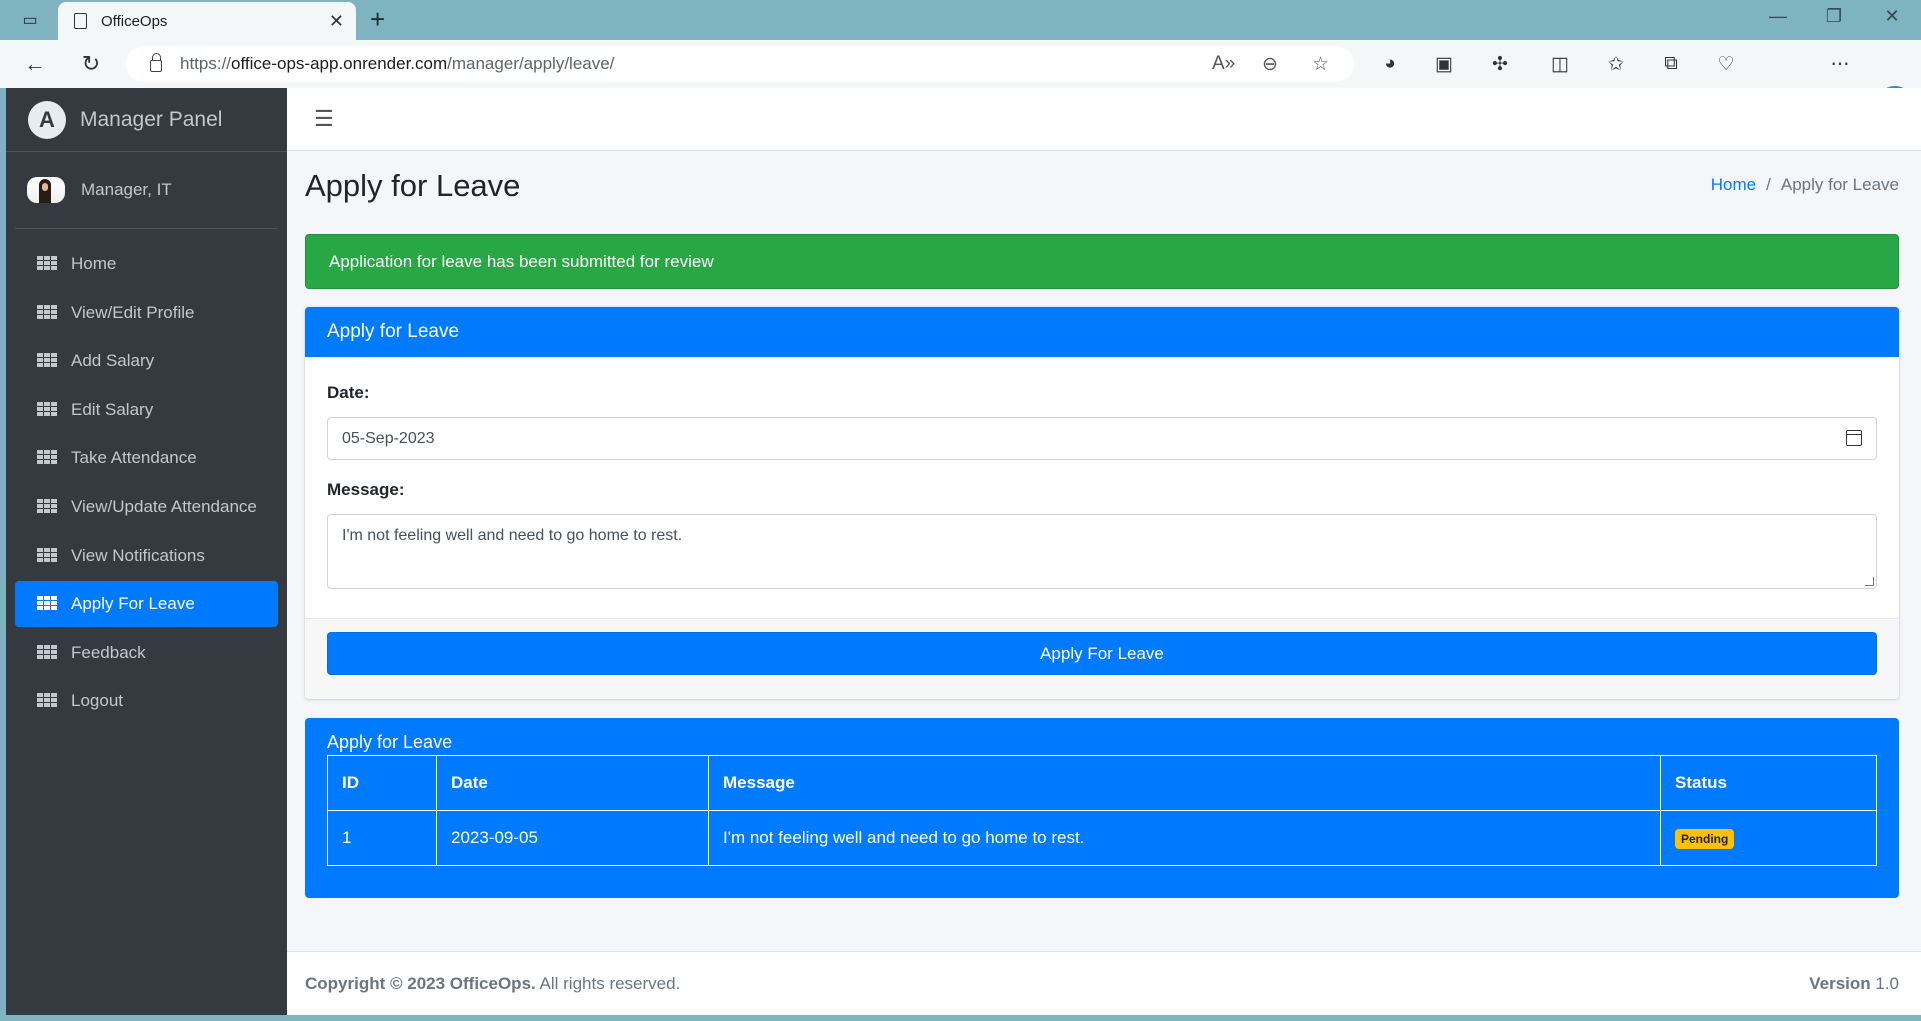 The width and height of the screenshot is (1921, 1021). I want to click on new-tab-icon: +, so click(377, 19).